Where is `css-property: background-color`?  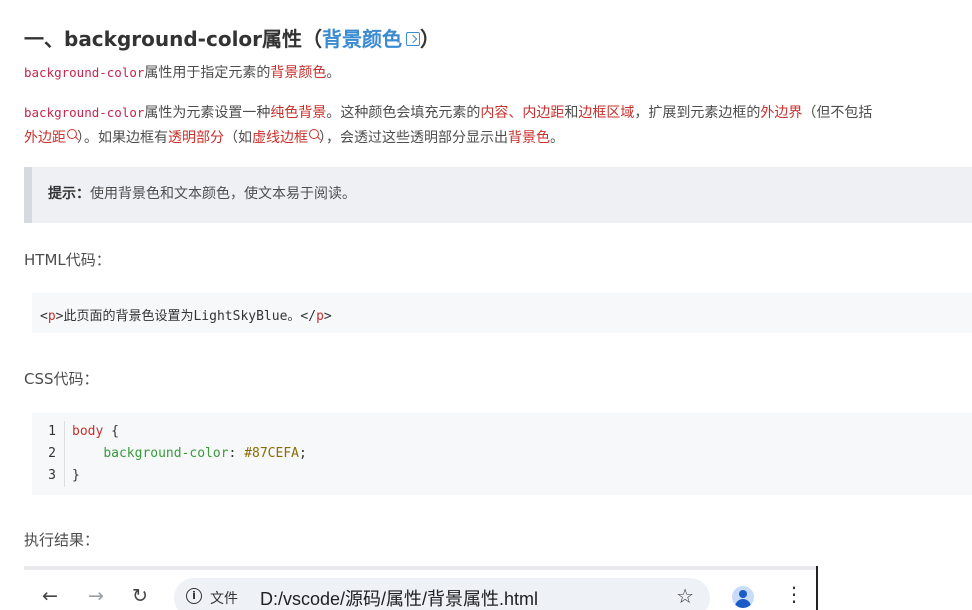 css-property: background-color is located at coordinates (166, 453).